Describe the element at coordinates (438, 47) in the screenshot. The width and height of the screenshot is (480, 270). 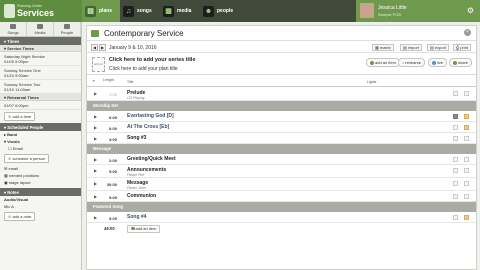
I see `export-button: ▤ export` at that location.